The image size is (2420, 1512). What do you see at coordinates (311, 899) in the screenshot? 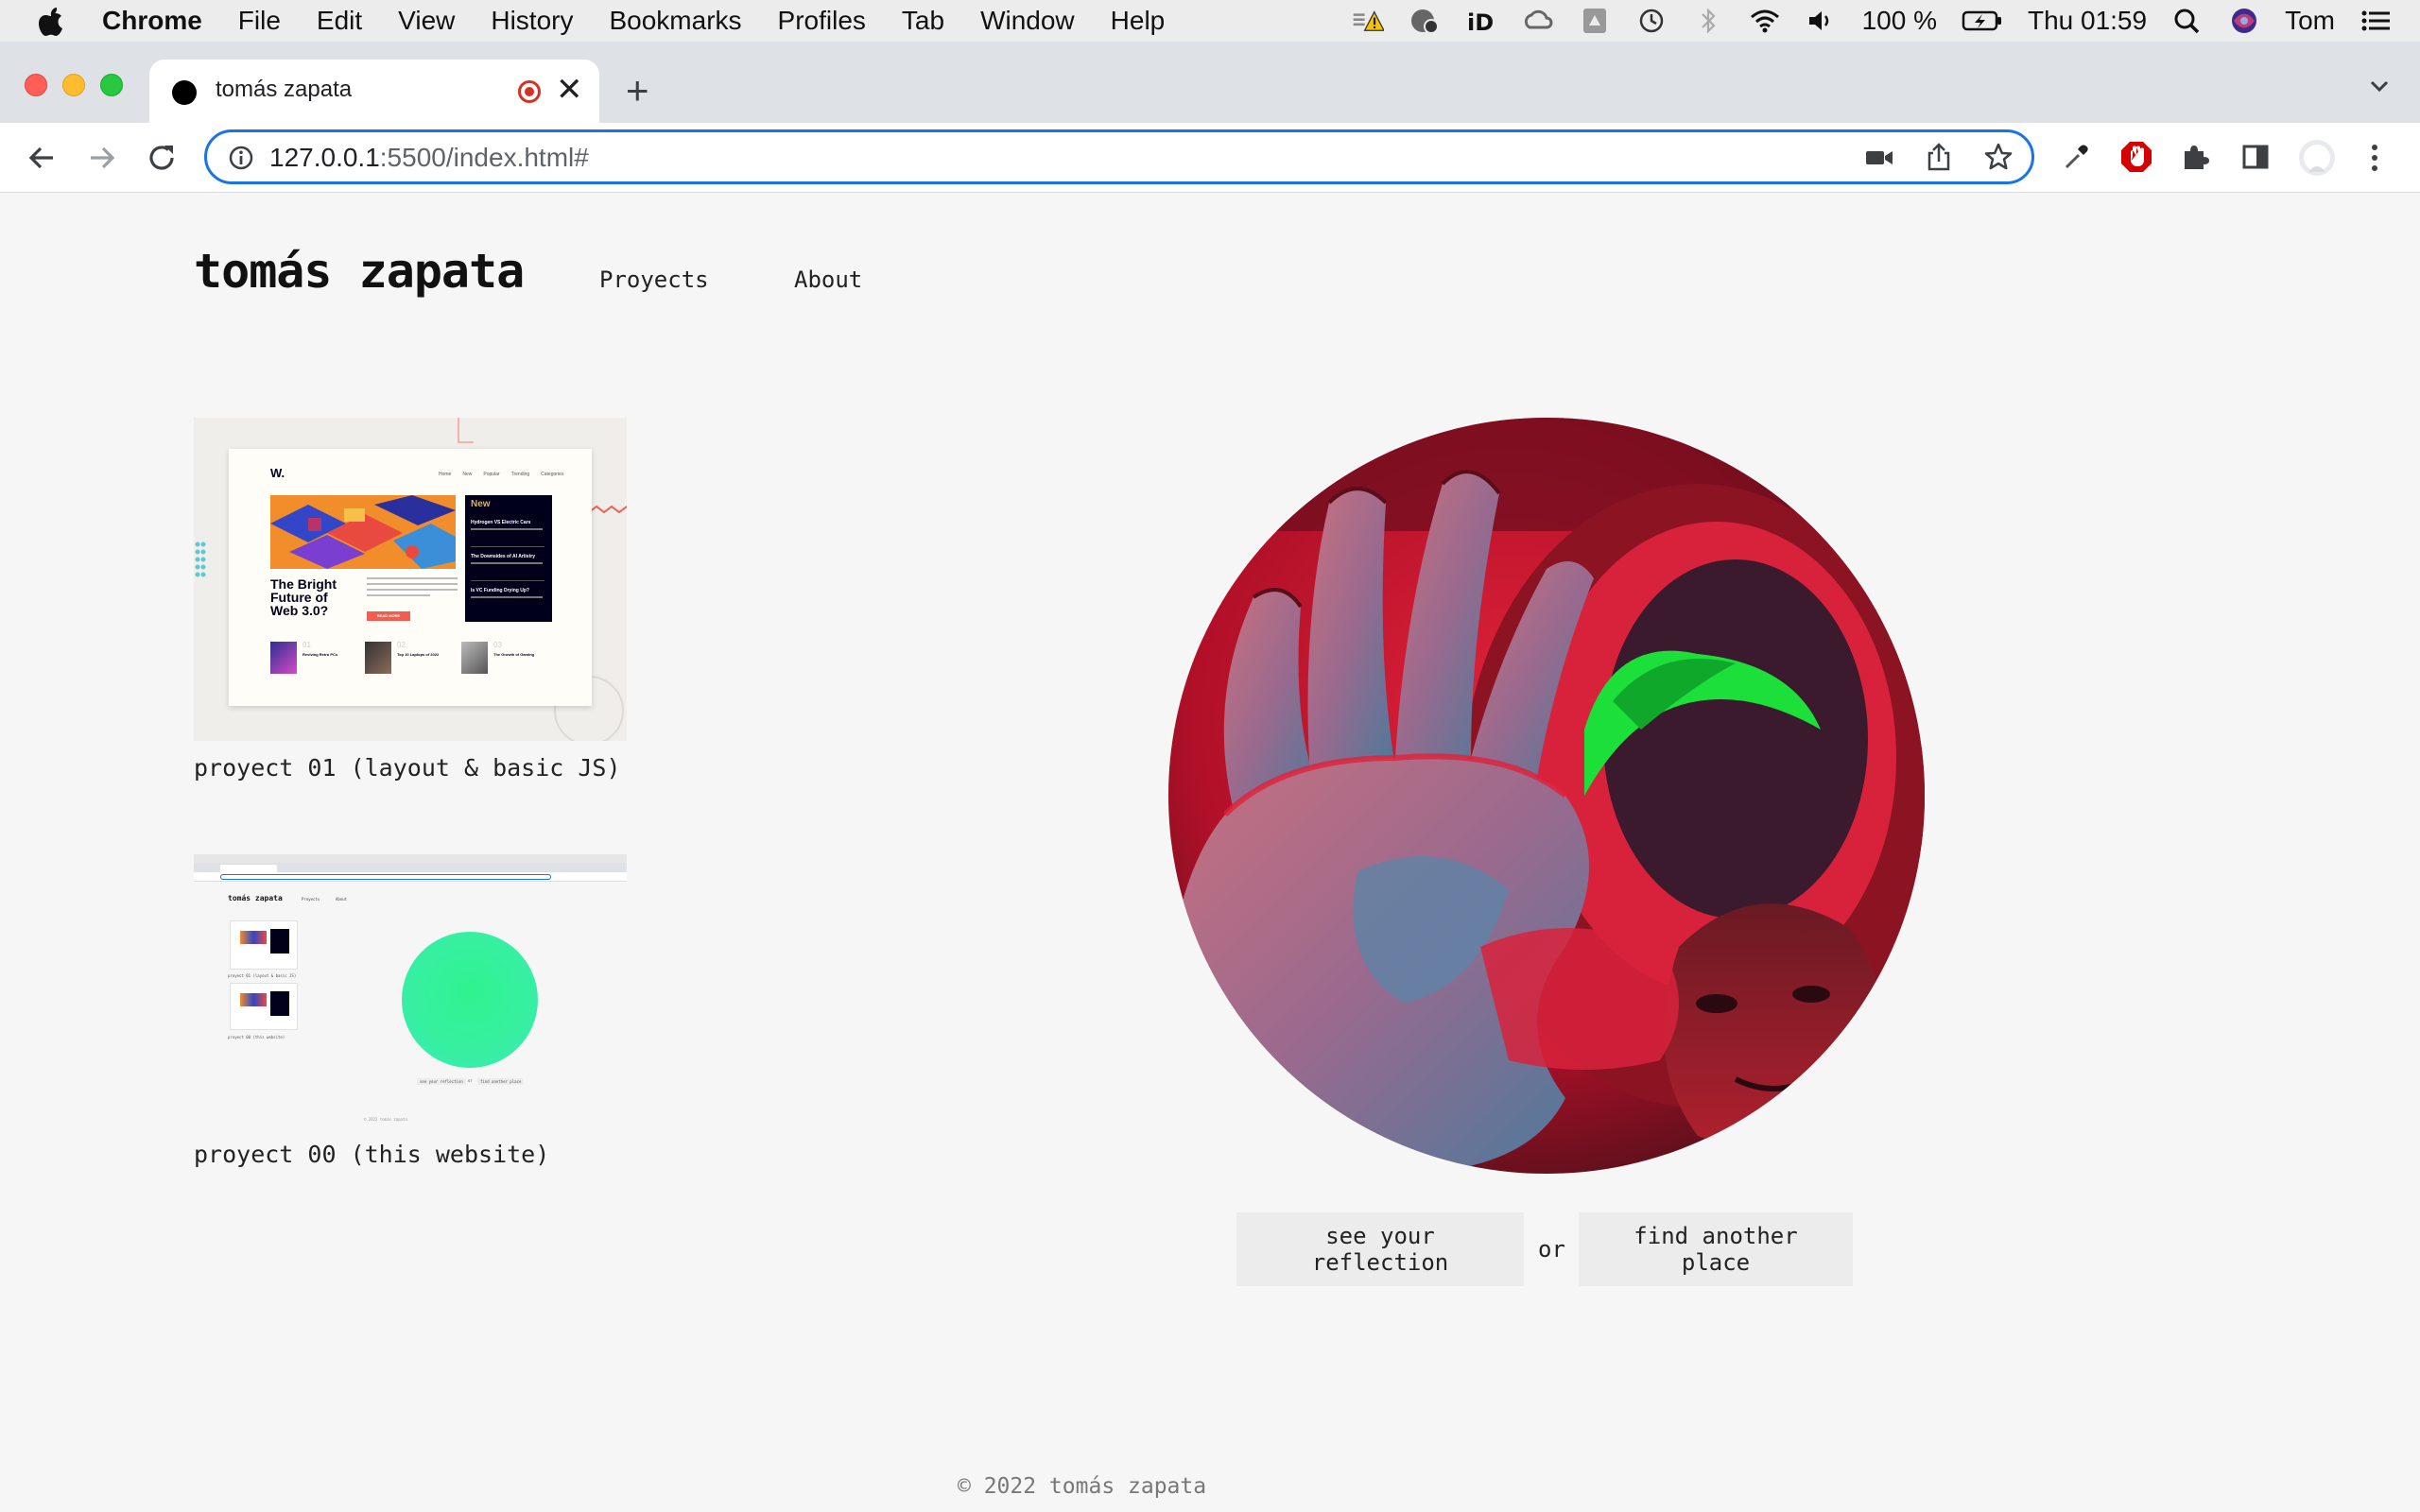
I see `thumb00-nav: Proyects` at bounding box center [311, 899].